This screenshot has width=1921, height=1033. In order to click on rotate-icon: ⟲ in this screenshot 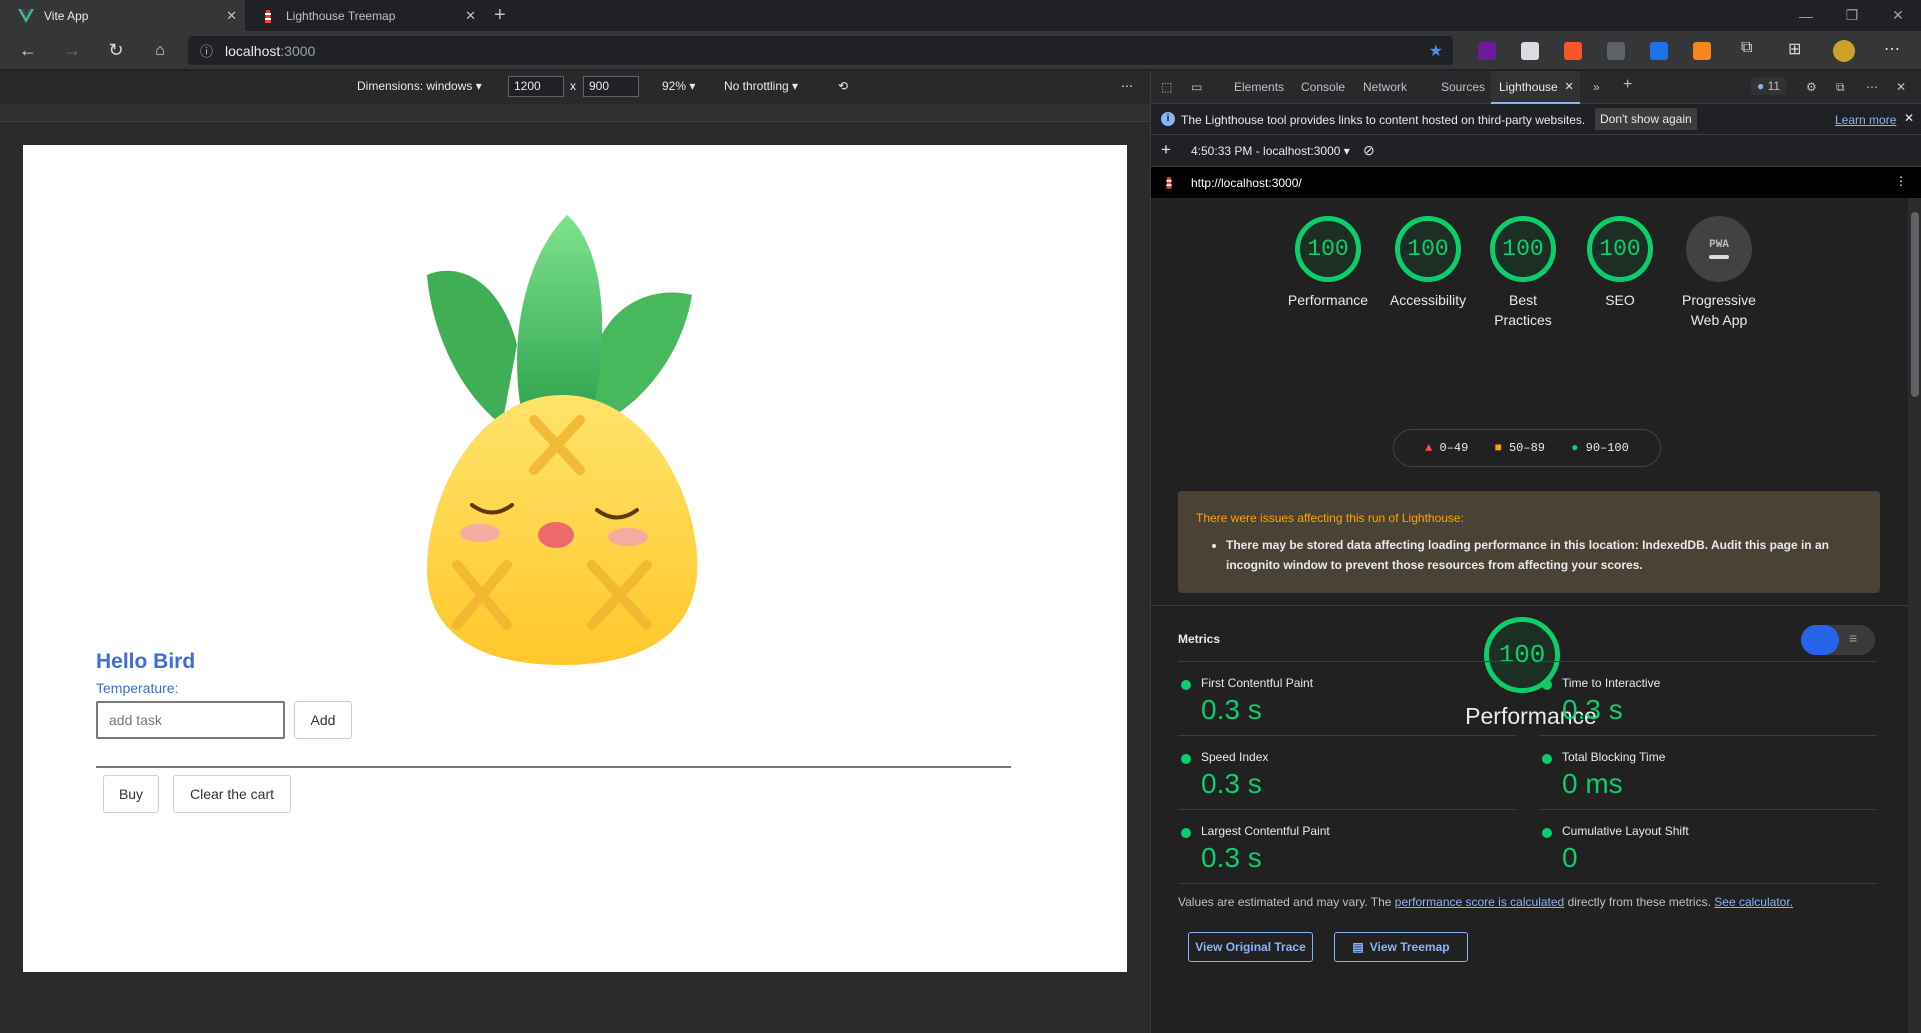, I will do `click(843, 86)`.